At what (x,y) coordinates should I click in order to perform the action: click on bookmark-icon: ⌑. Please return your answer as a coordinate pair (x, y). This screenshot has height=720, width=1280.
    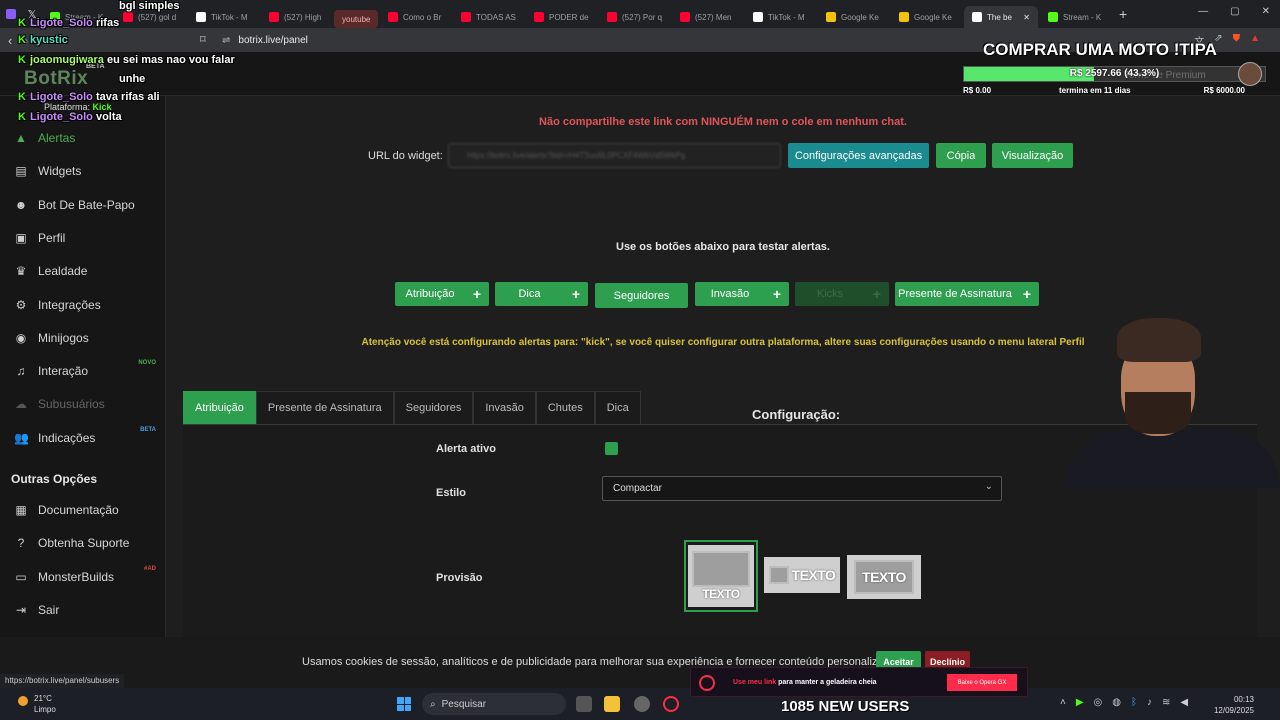
    Looking at the image, I should click on (203, 39).